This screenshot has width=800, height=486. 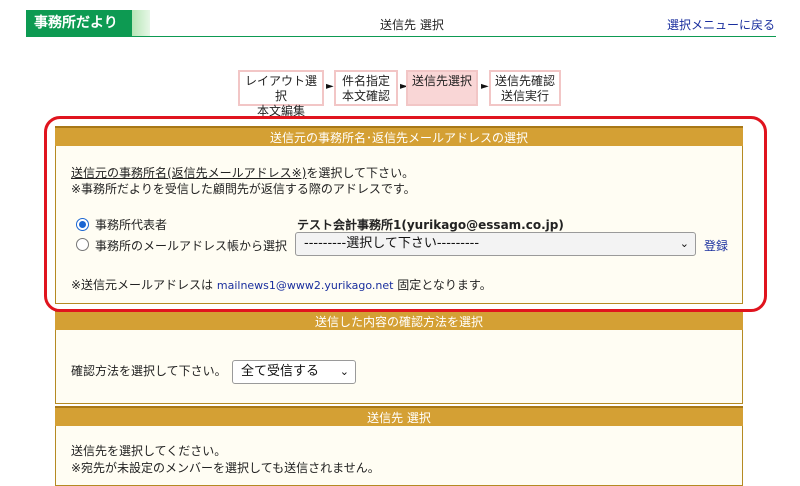 I want to click on confirm-method-select: 全て受信する ⌄, so click(x=294, y=372).